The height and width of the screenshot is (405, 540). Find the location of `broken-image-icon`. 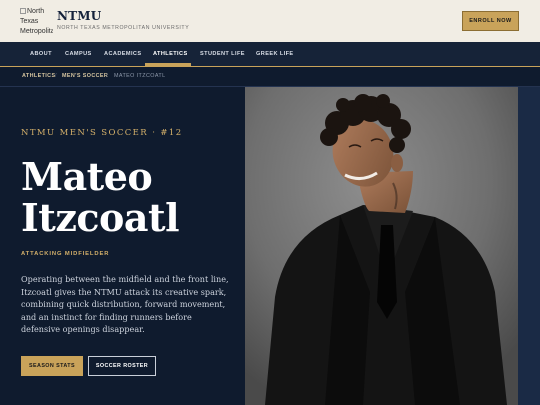

broken-image-icon is located at coordinates (23, 11).